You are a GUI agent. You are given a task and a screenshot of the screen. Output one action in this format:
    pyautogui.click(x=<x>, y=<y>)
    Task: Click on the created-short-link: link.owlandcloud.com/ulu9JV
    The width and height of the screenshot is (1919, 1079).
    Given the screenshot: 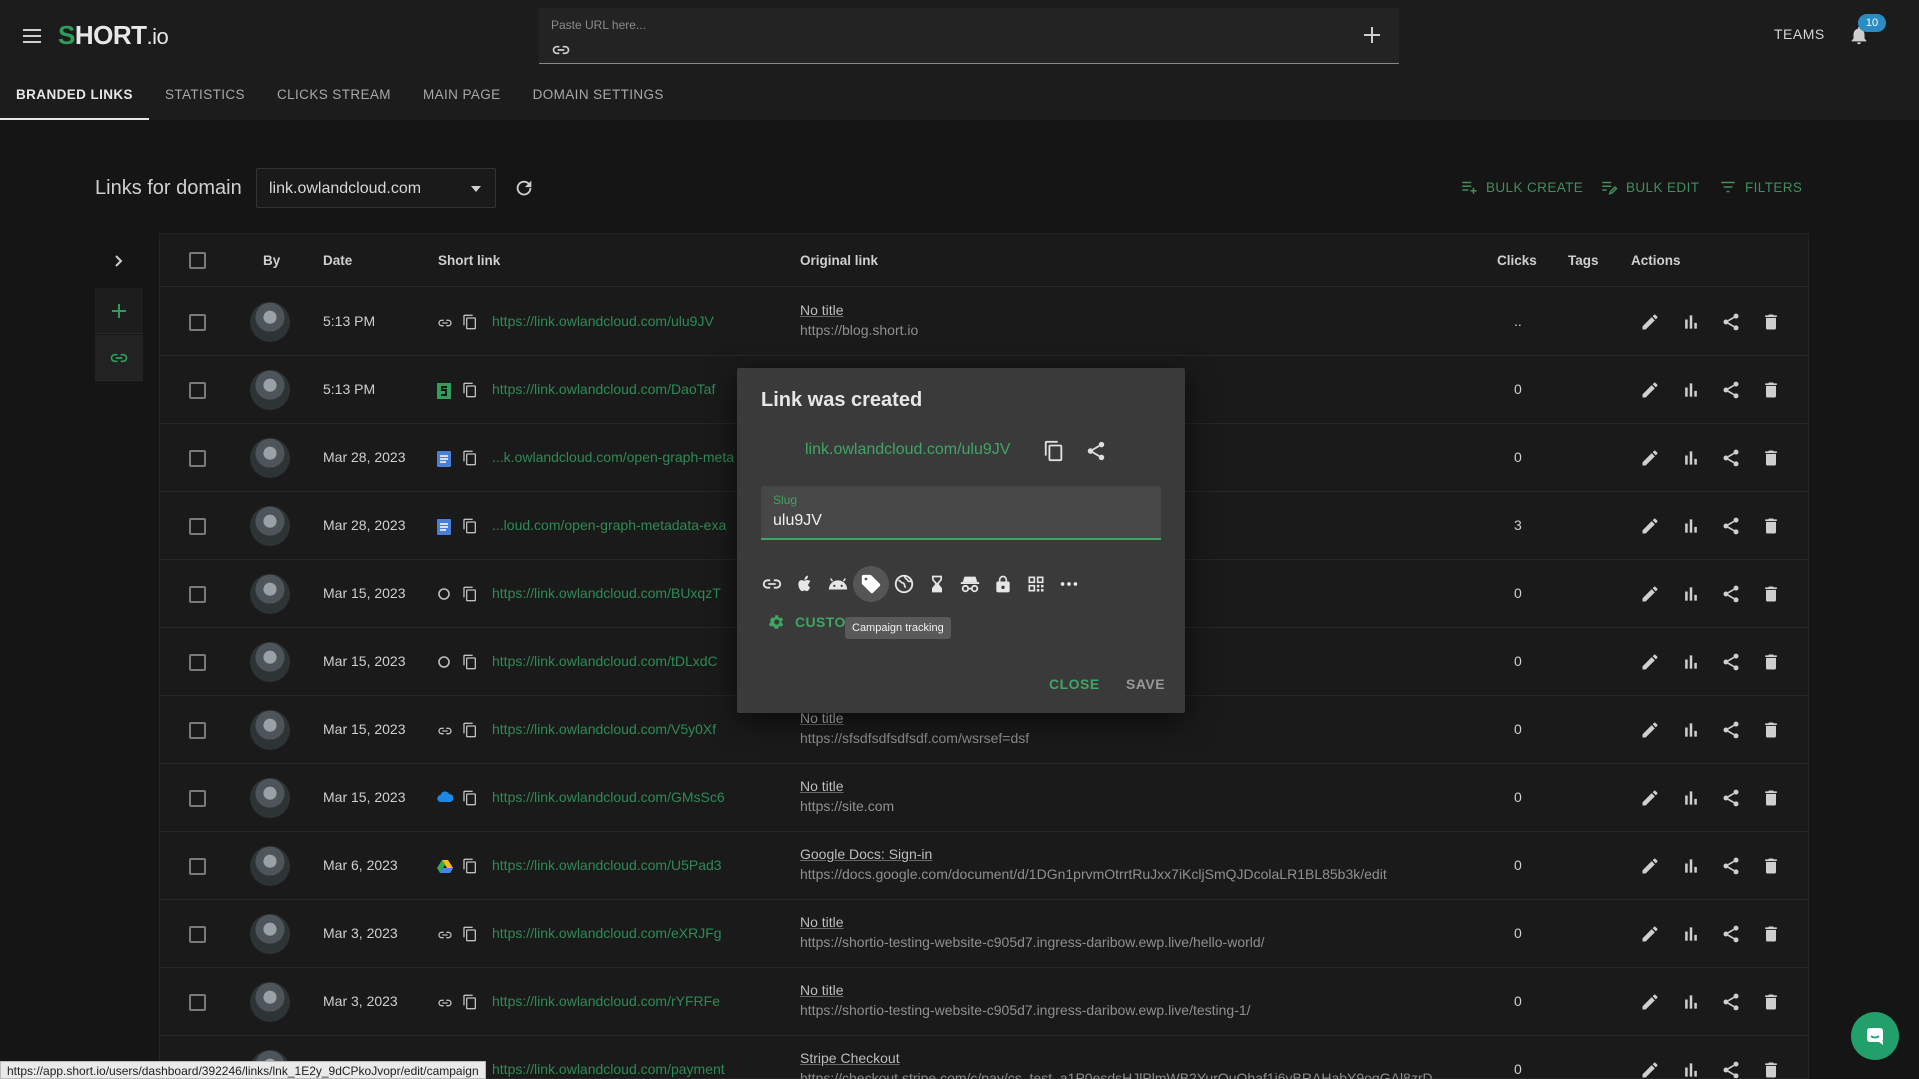 What is the action you would take?
    pyautogui.click(x=907, y=450)
    